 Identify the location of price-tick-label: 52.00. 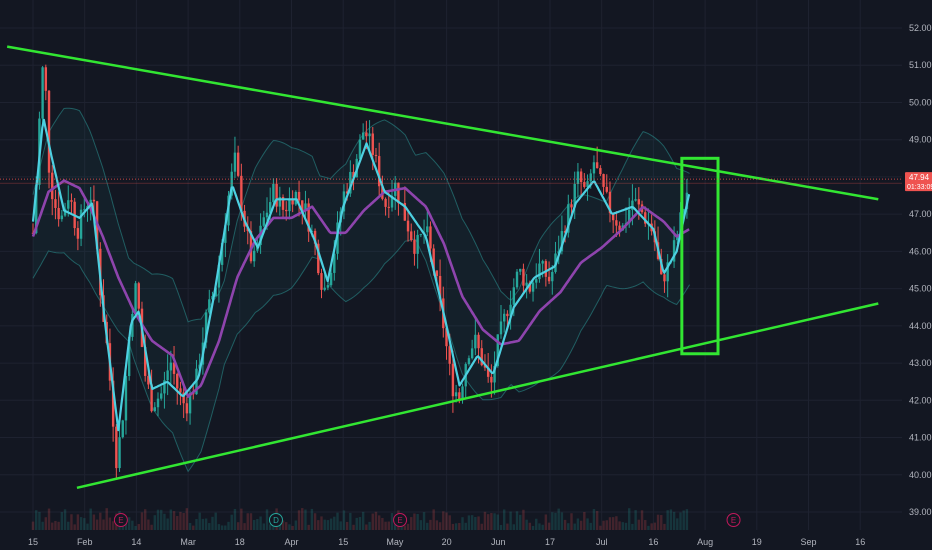
(920, 28).